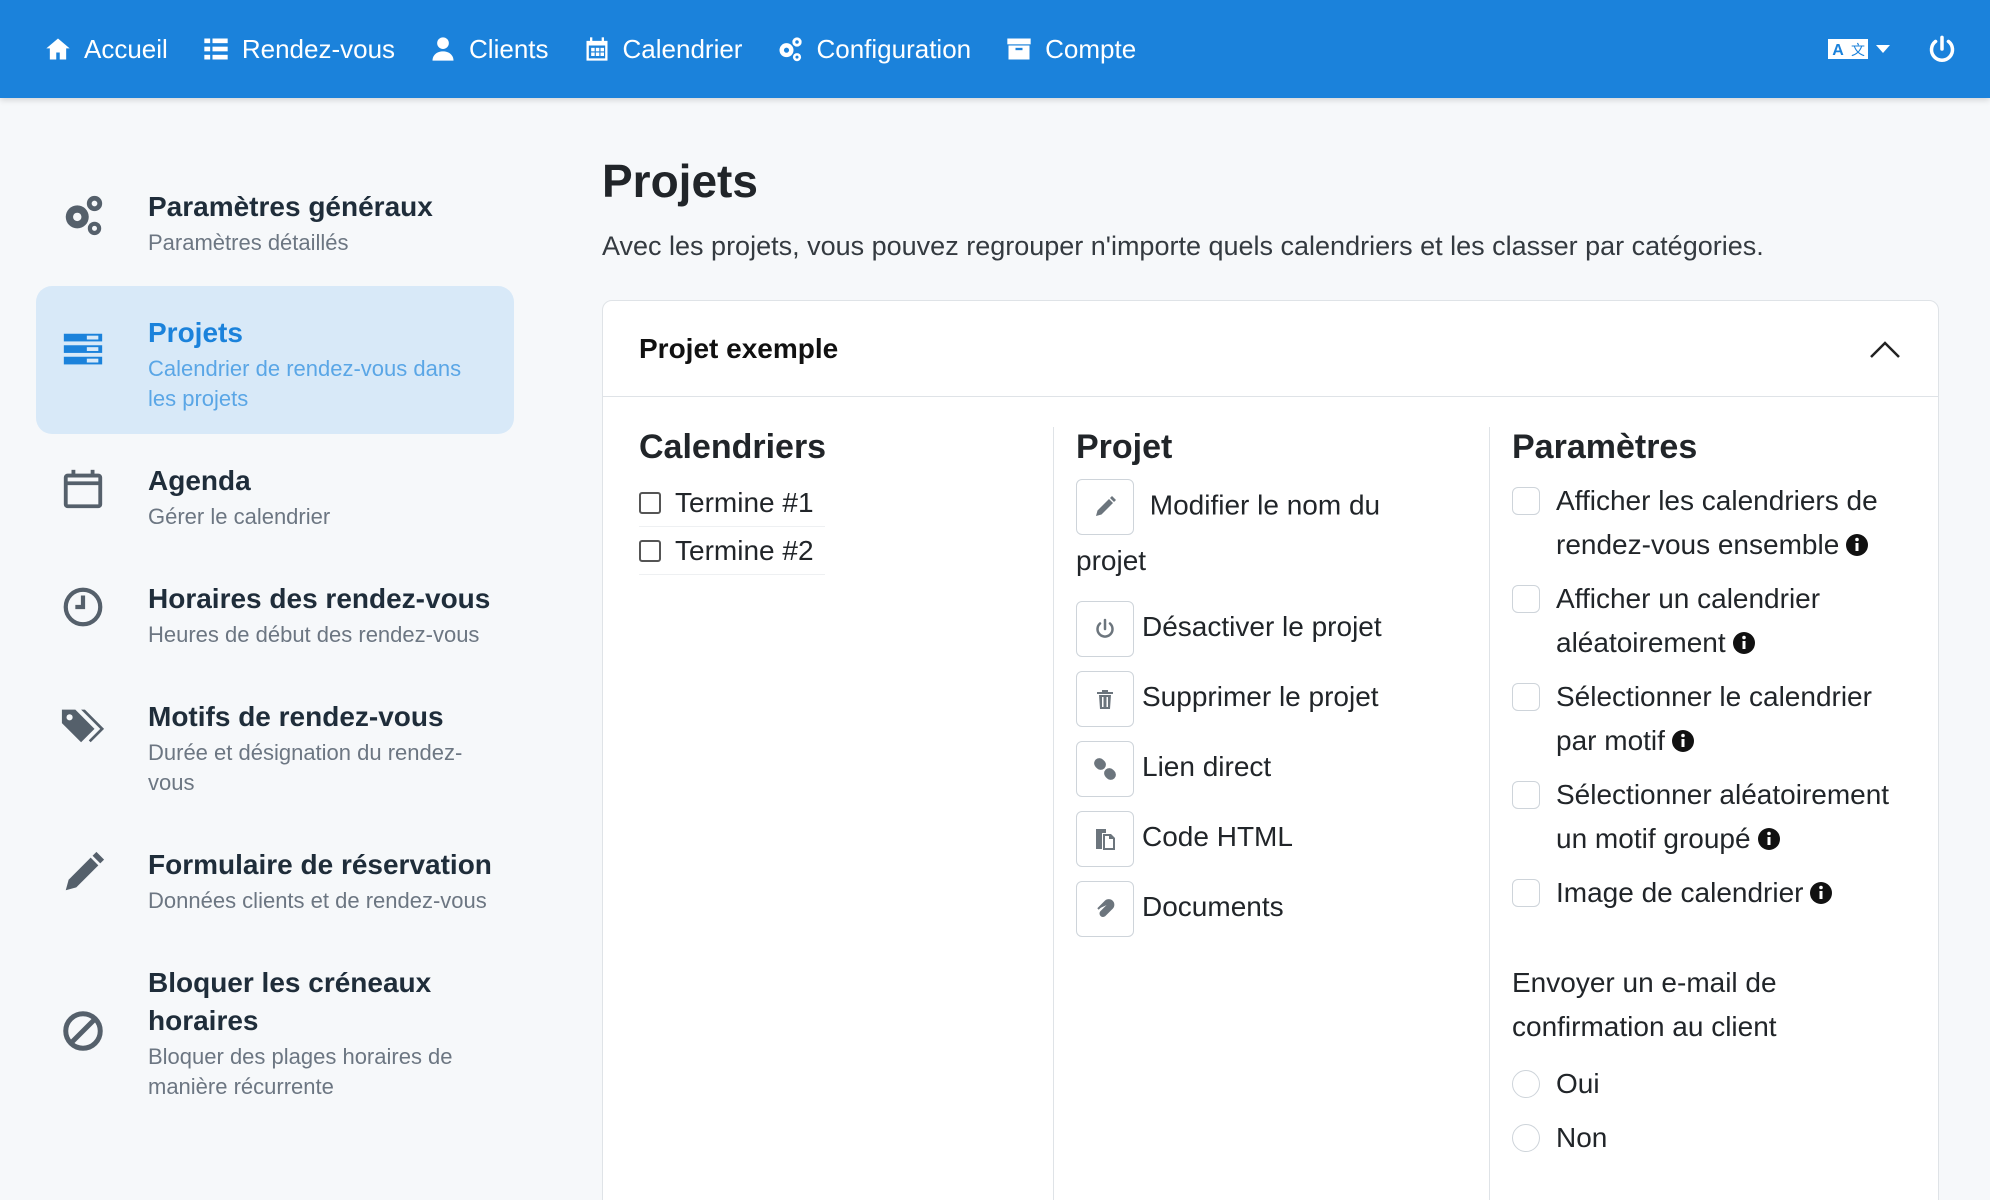  I want to click on nav-item-clients: Clients, so click(489, 49).